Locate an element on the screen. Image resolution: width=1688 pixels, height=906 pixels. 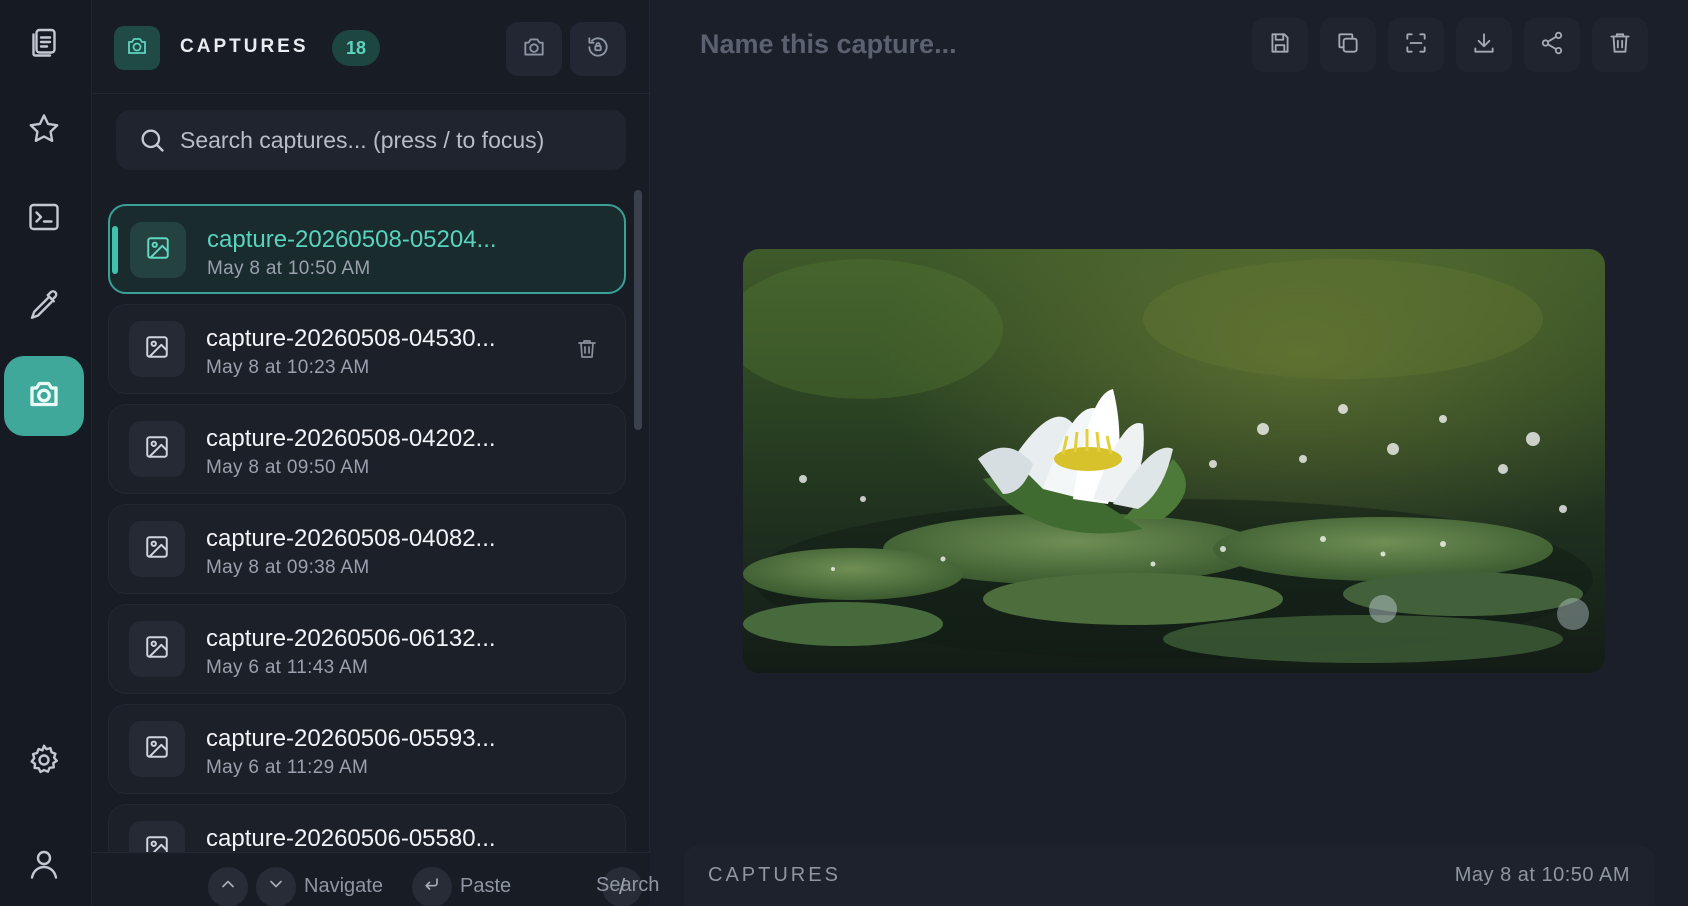
capture-date: May 8 at 09:50 AM is located at coordinates (288, 467).